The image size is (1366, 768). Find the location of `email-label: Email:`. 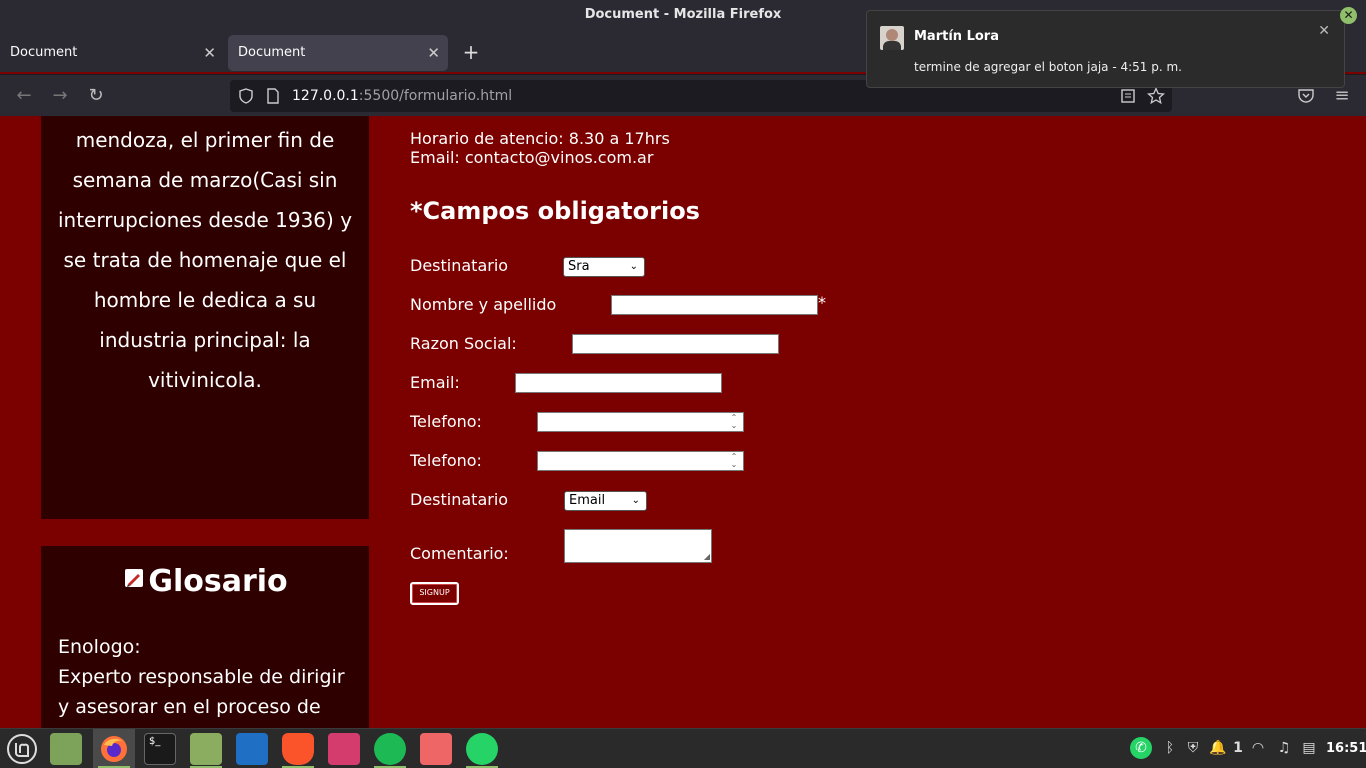

email-label: Email: is located at coordinates (435, 382).